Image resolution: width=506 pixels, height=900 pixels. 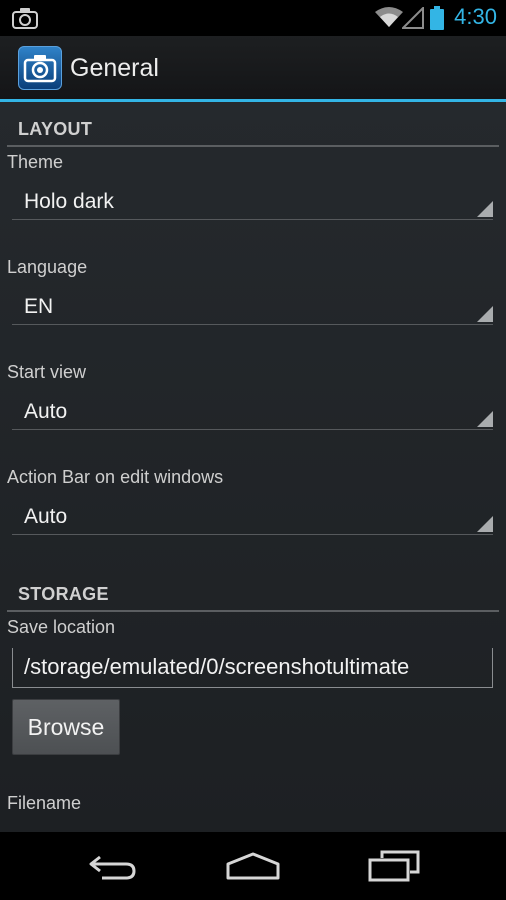 I want to click on action-bar: General, so click(x=253, y=69).